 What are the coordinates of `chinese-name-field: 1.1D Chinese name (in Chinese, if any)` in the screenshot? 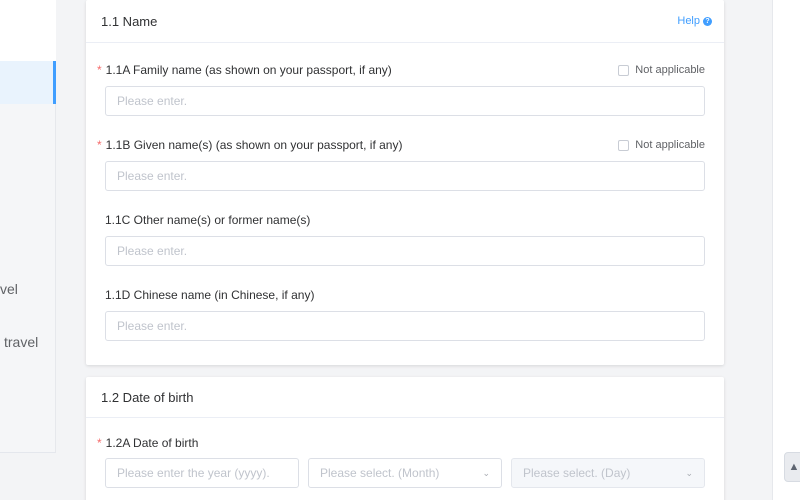 It's located at (401, 314).